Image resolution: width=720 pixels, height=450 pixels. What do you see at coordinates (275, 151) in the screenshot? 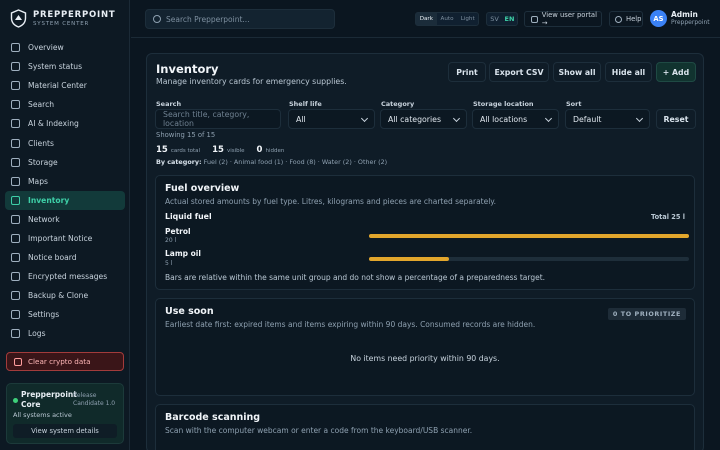
I see `hidden-label: hidden` at bounding box center [275, 151].